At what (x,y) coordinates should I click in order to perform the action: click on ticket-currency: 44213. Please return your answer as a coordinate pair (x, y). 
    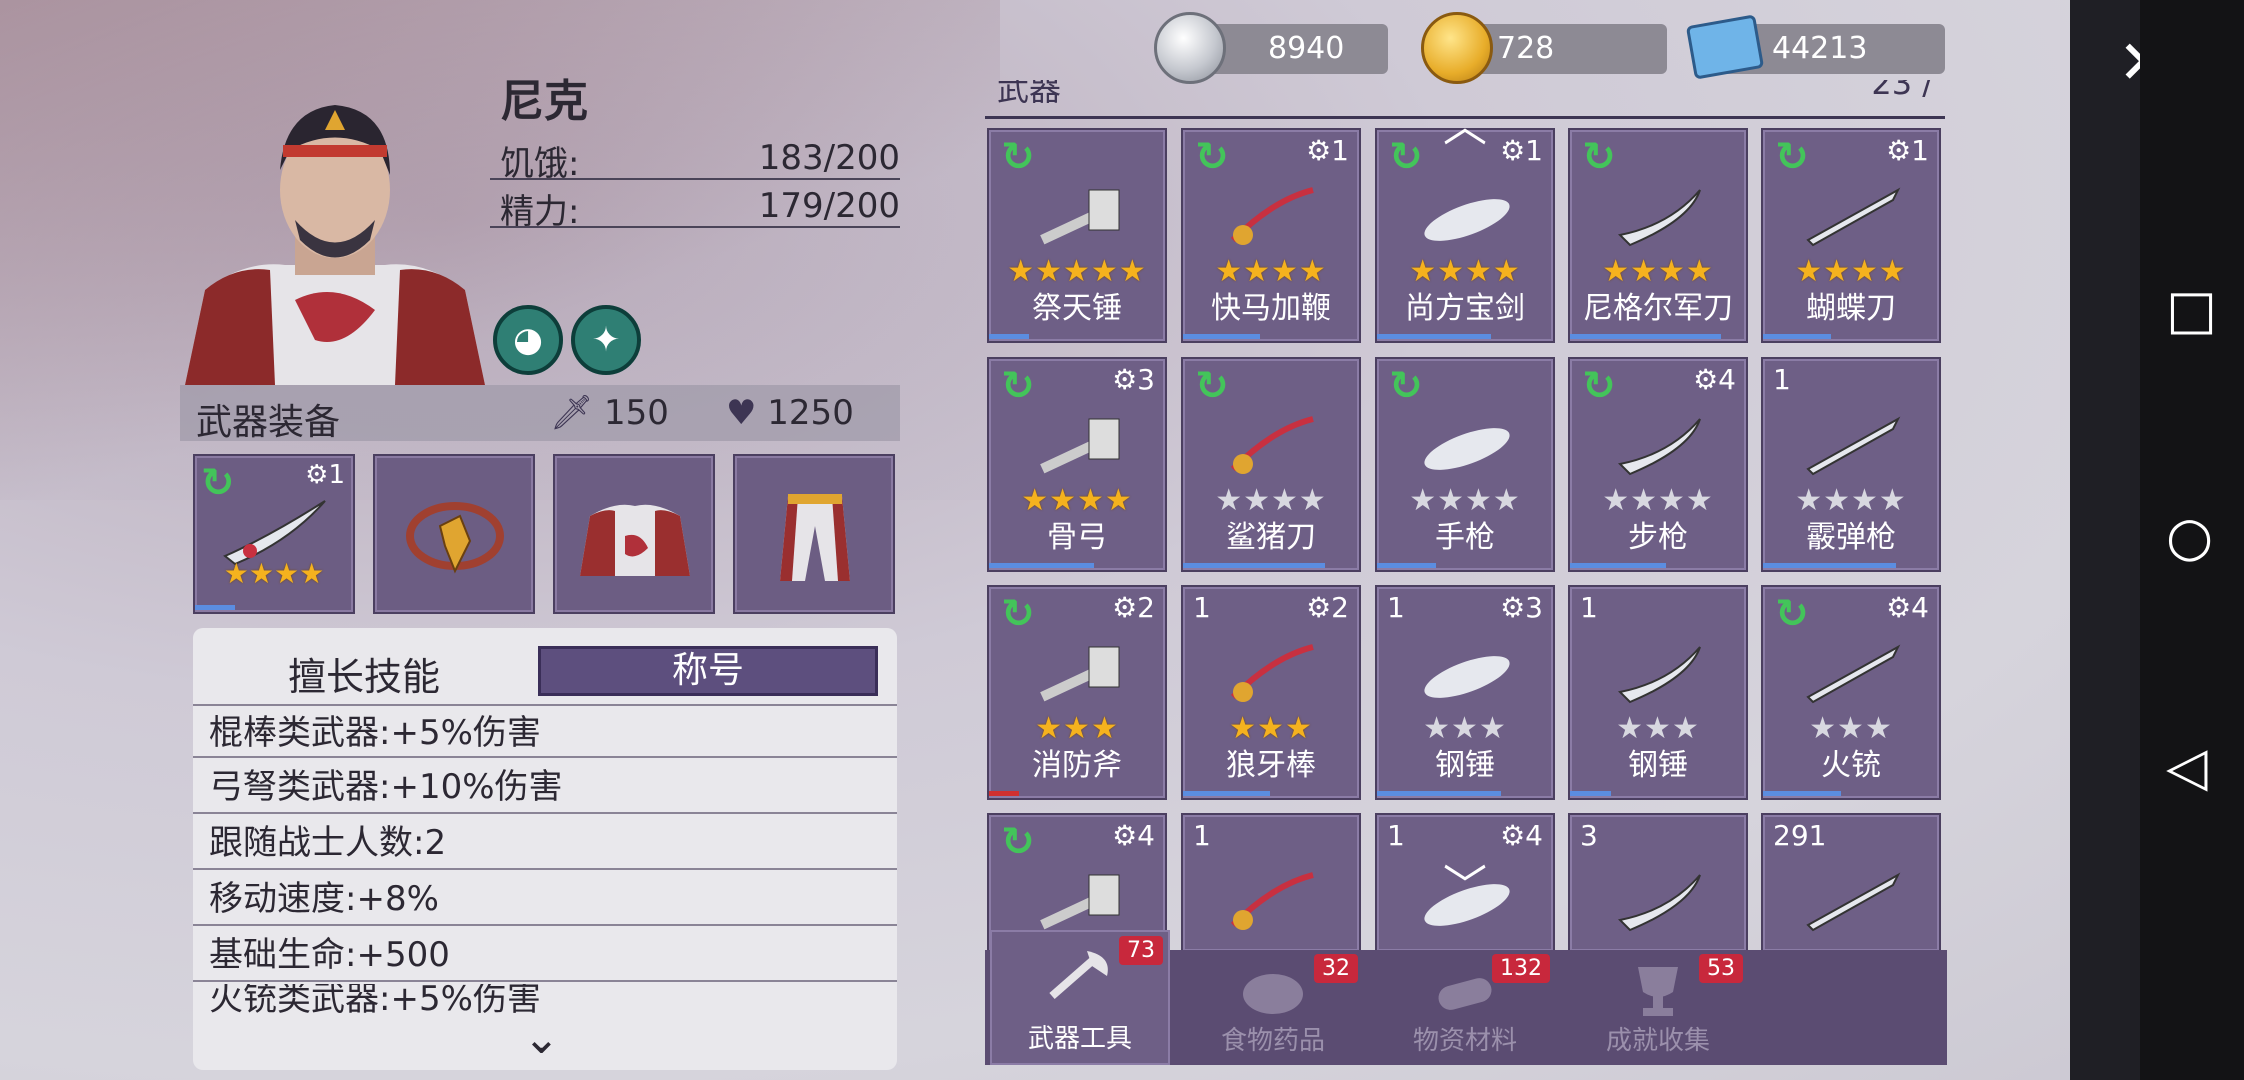
    Looking at the image, I should click on (1815, 47).